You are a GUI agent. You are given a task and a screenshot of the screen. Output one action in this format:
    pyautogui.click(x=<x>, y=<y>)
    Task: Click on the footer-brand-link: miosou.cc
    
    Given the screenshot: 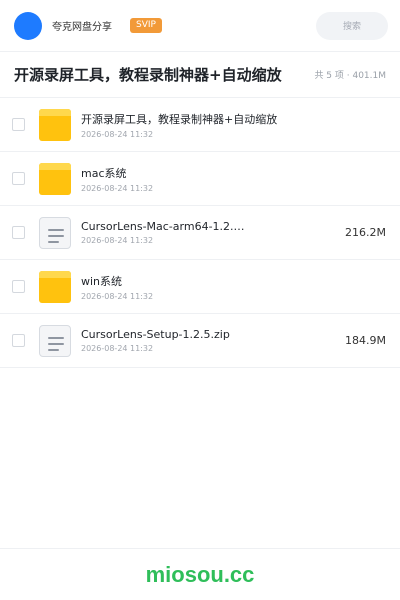 What is the action you would take?
    pyautogui.click(x=200, y=575)
    